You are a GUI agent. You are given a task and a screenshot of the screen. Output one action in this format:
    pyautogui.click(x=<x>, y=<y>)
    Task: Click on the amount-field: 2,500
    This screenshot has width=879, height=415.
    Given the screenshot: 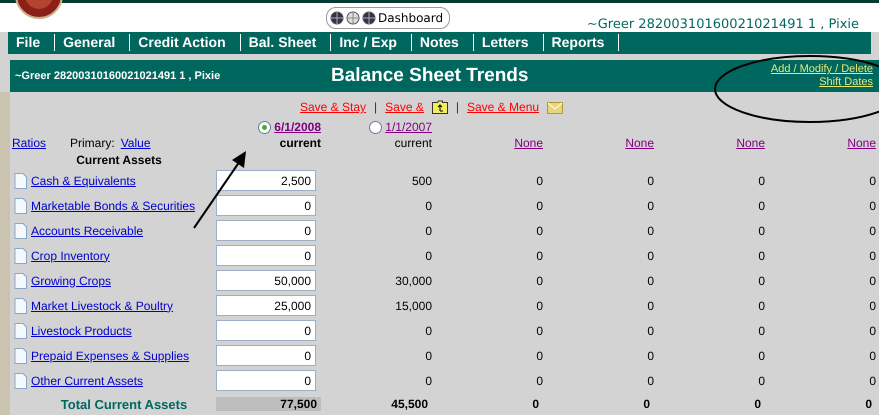 What is the action you would take?
    pyautogui.click(x=266, y=180)
    